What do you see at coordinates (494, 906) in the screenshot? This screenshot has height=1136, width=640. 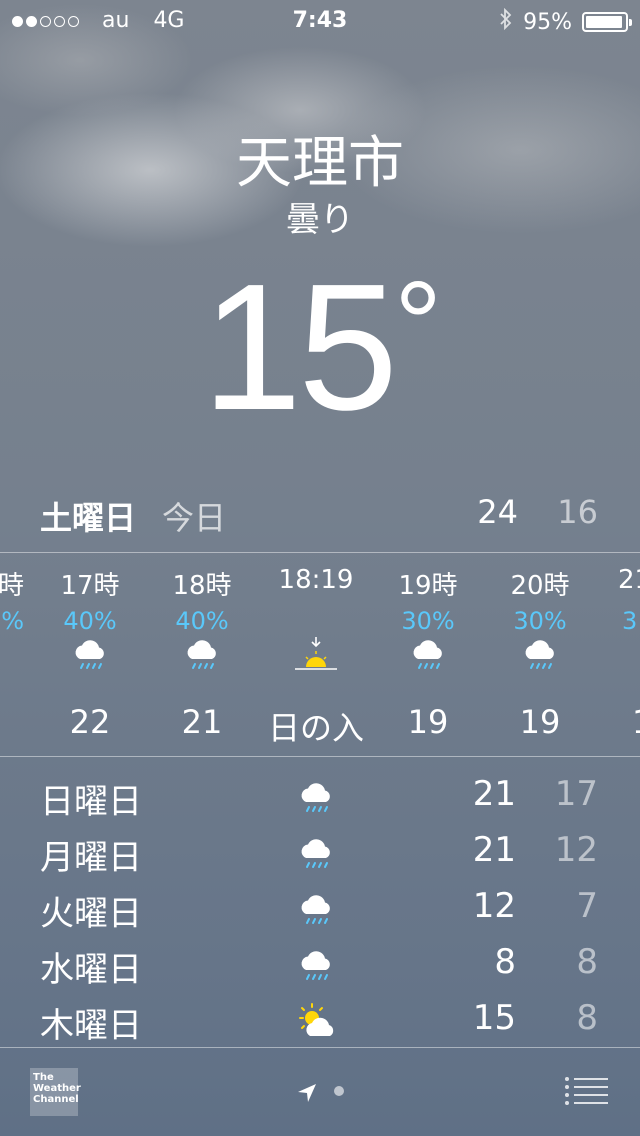 I see `daily-high: 12` at bounding box center [494, 906].